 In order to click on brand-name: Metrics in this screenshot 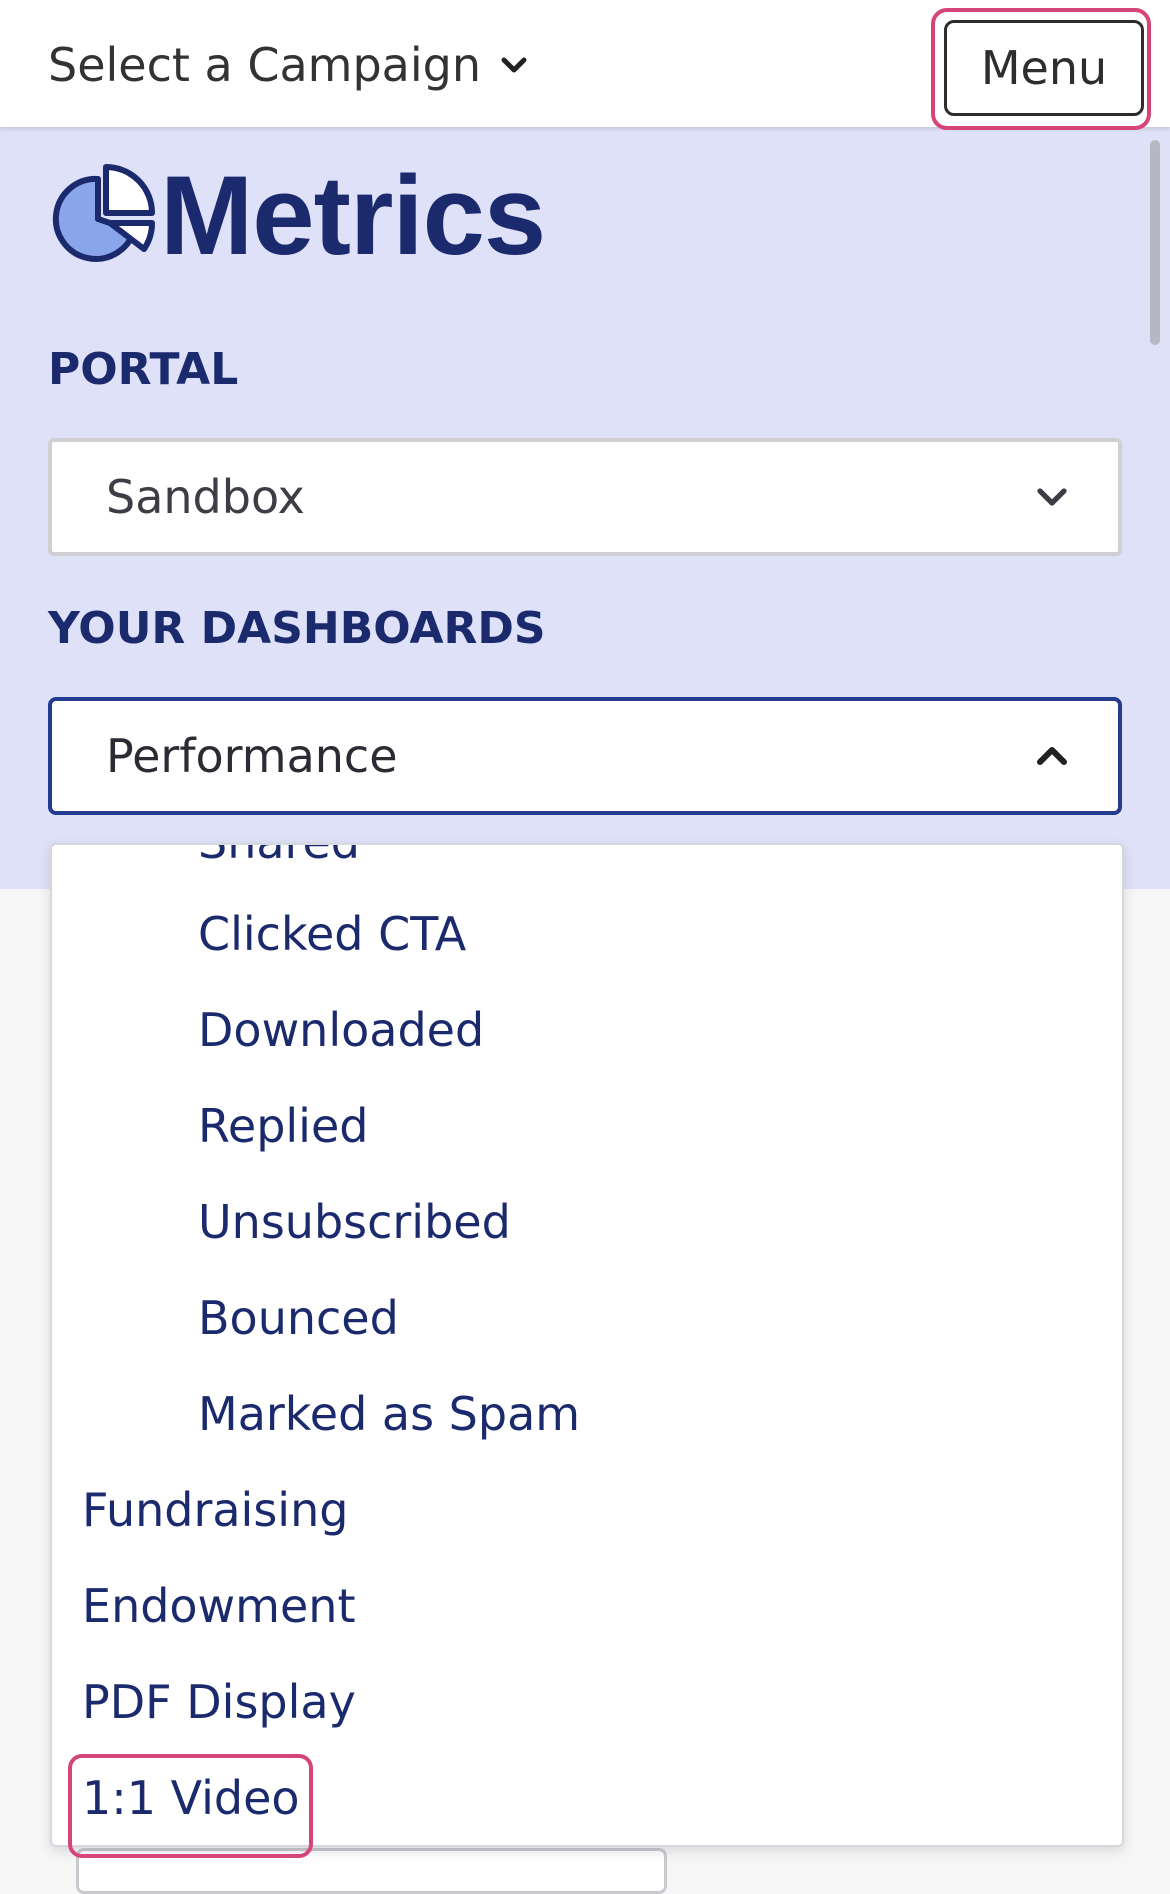, I will do `click(353, 215)`.